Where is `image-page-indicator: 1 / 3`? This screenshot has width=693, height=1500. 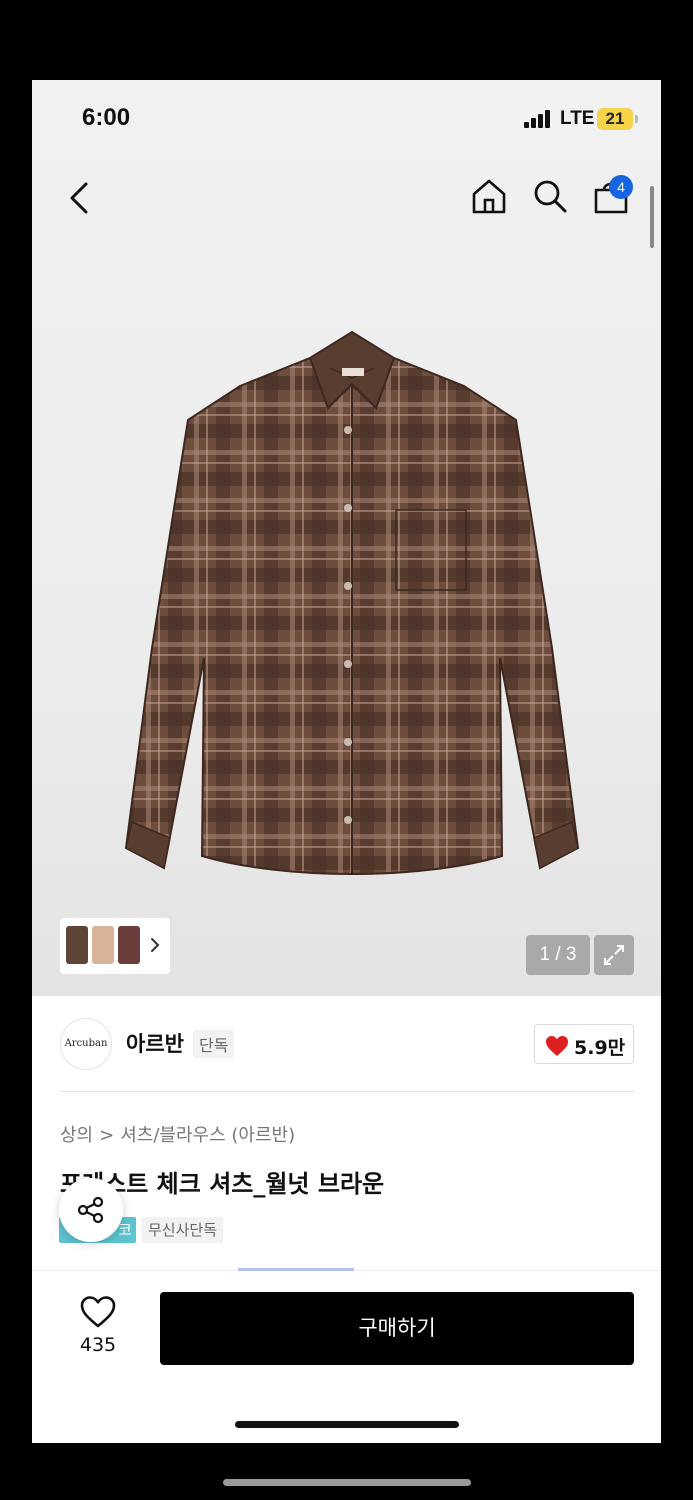
image-page-indicator: 1 / 3 is located at coordinates (558, 955).